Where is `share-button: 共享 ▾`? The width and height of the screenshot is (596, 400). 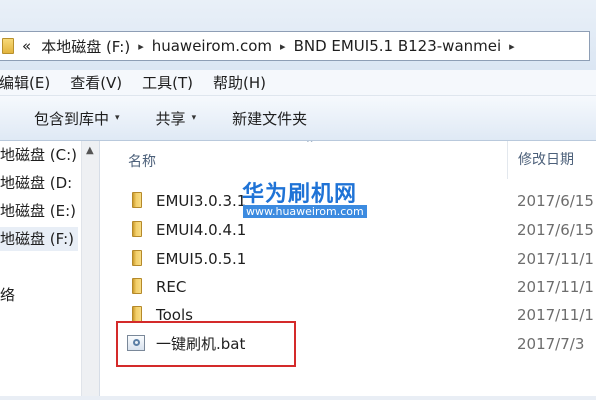
share-button: 共享 ▾ is located at coordinates (176, 118).